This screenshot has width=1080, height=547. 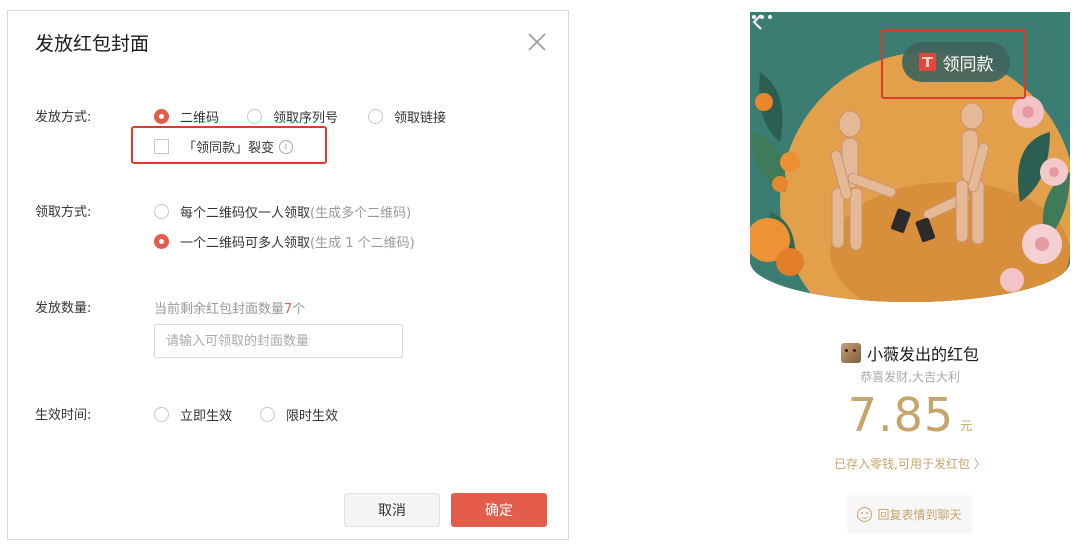 I want to click on effective-limited-option: 限时生效, so click(x=299, y=414).